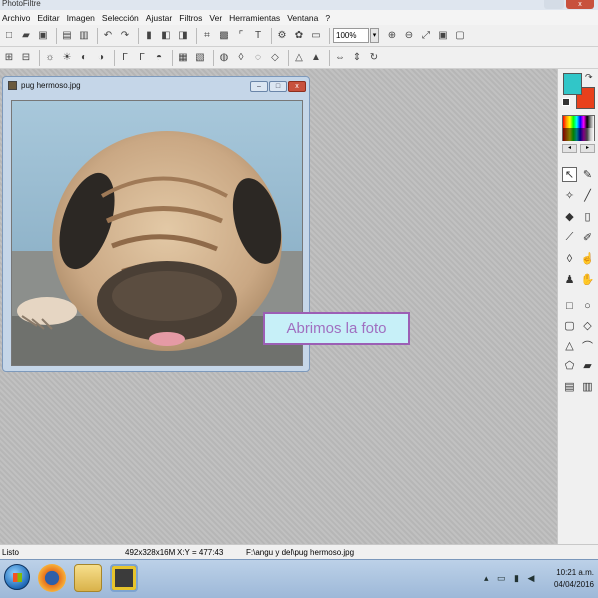 The width and height of the screenshot is (598, 598). I want to click on open-selection-icon: ▰, so click(587, 365).